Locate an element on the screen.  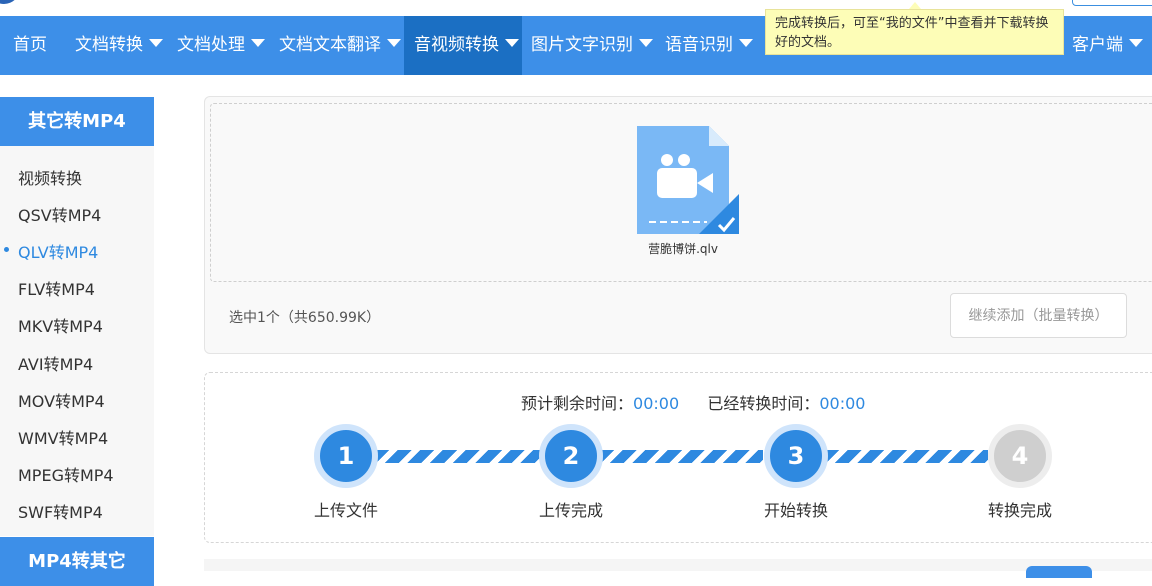
add-more-button: 继续添加（批量转换） is located at coordinates (1038, 315).